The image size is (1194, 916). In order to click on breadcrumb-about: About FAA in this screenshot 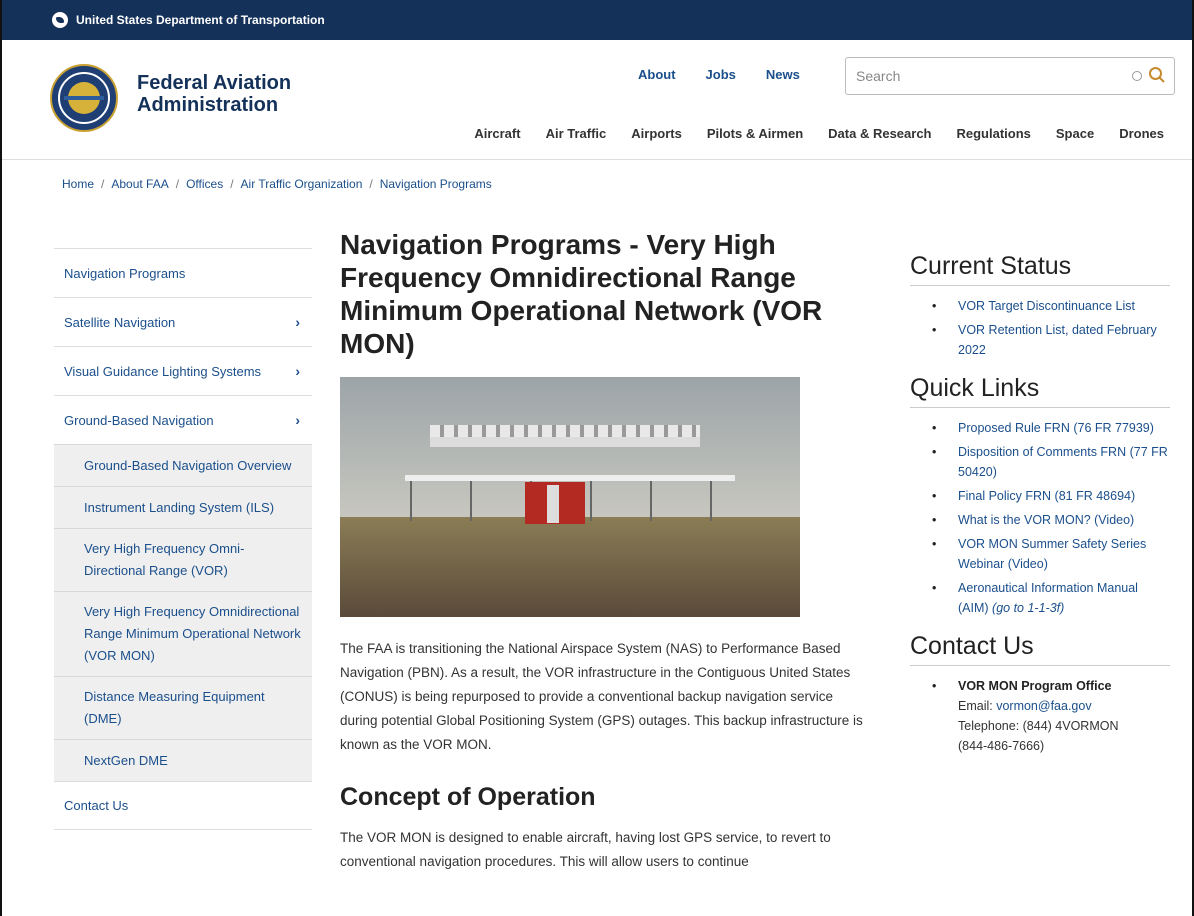, I will do `click(139, 184)`.